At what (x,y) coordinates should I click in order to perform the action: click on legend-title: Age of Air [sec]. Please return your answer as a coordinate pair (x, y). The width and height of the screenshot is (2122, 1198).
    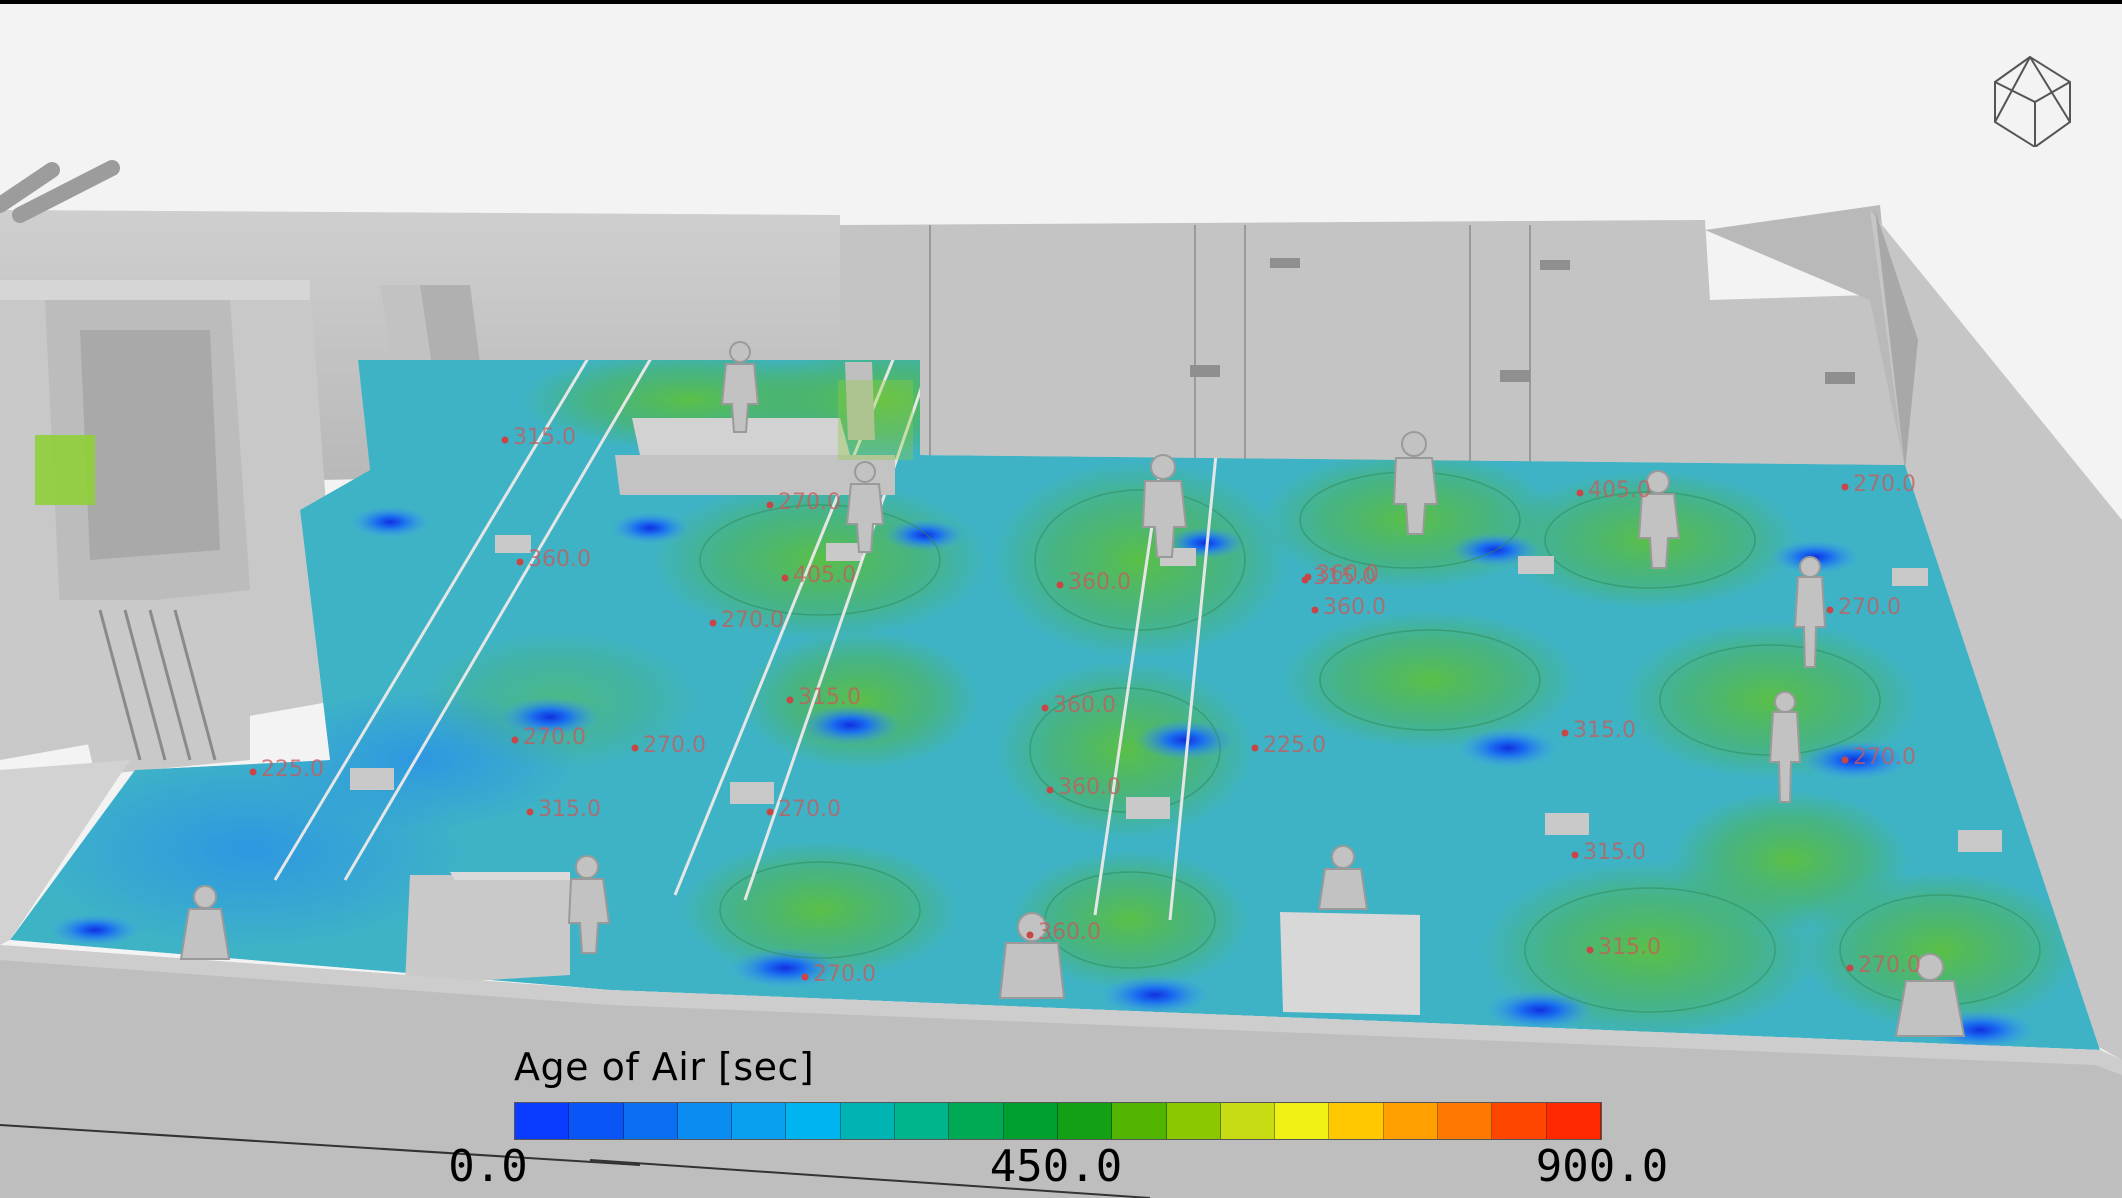
    Looking at the image, I should click on (664, 1067).